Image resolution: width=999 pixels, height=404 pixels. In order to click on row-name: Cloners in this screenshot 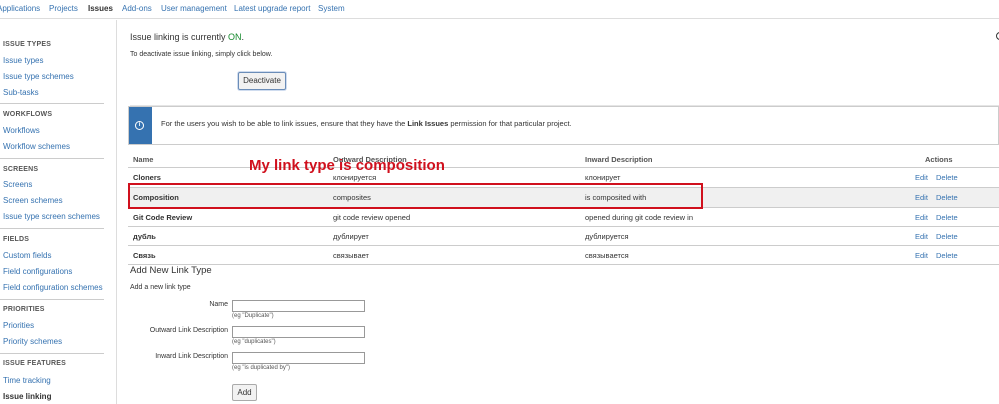, I will do `click(147, 177)`.